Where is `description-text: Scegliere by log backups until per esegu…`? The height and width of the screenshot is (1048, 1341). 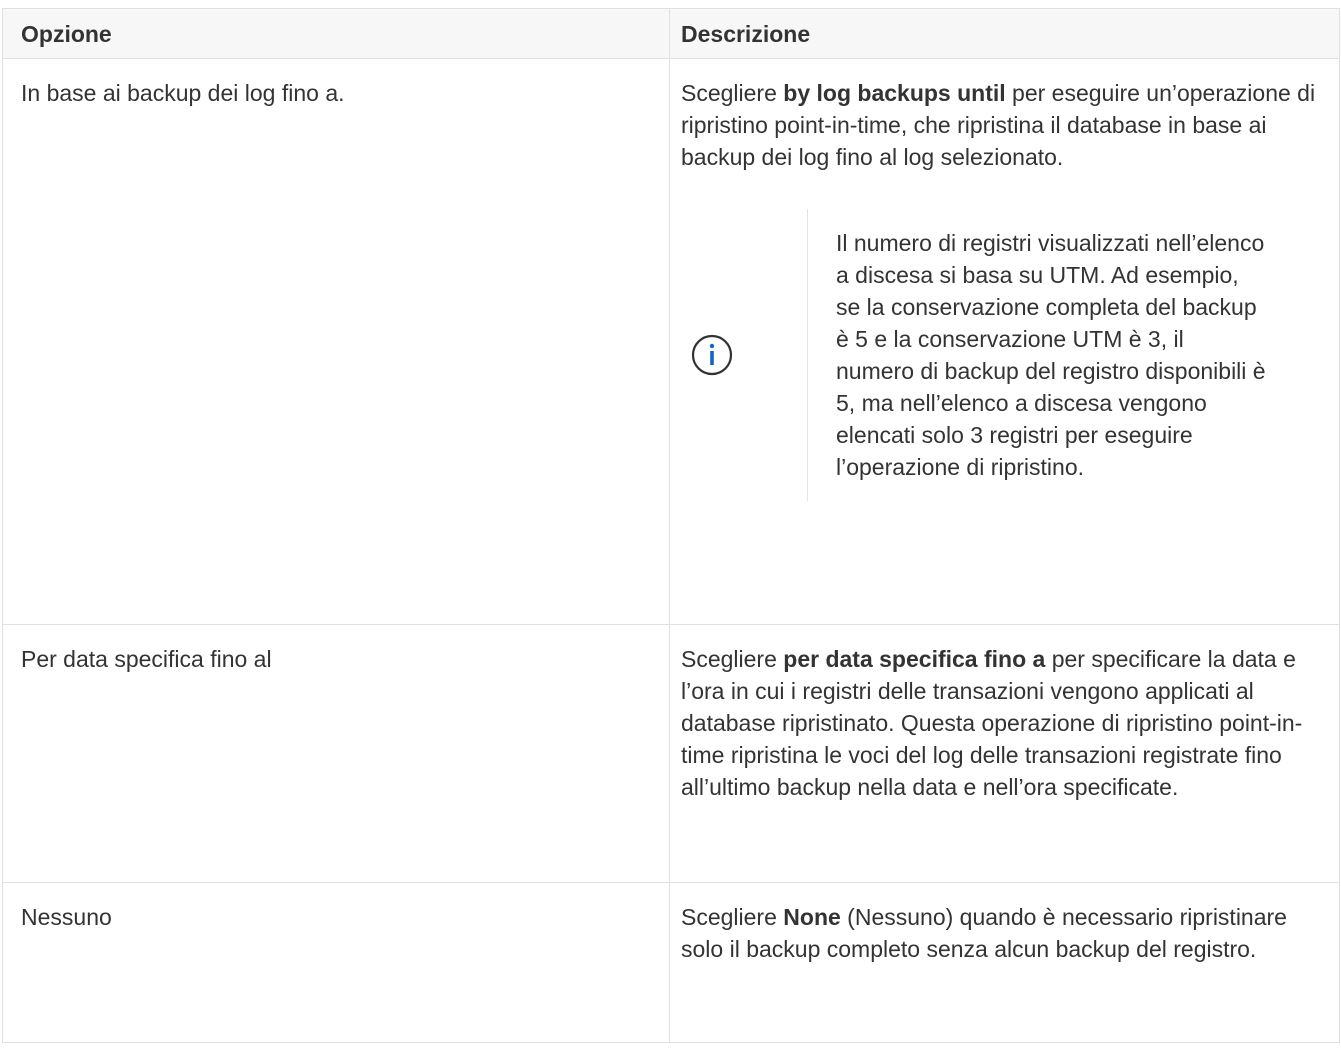 description-text: Scegliere by log backups until per esegu… is located at coordinates (1002, 125).